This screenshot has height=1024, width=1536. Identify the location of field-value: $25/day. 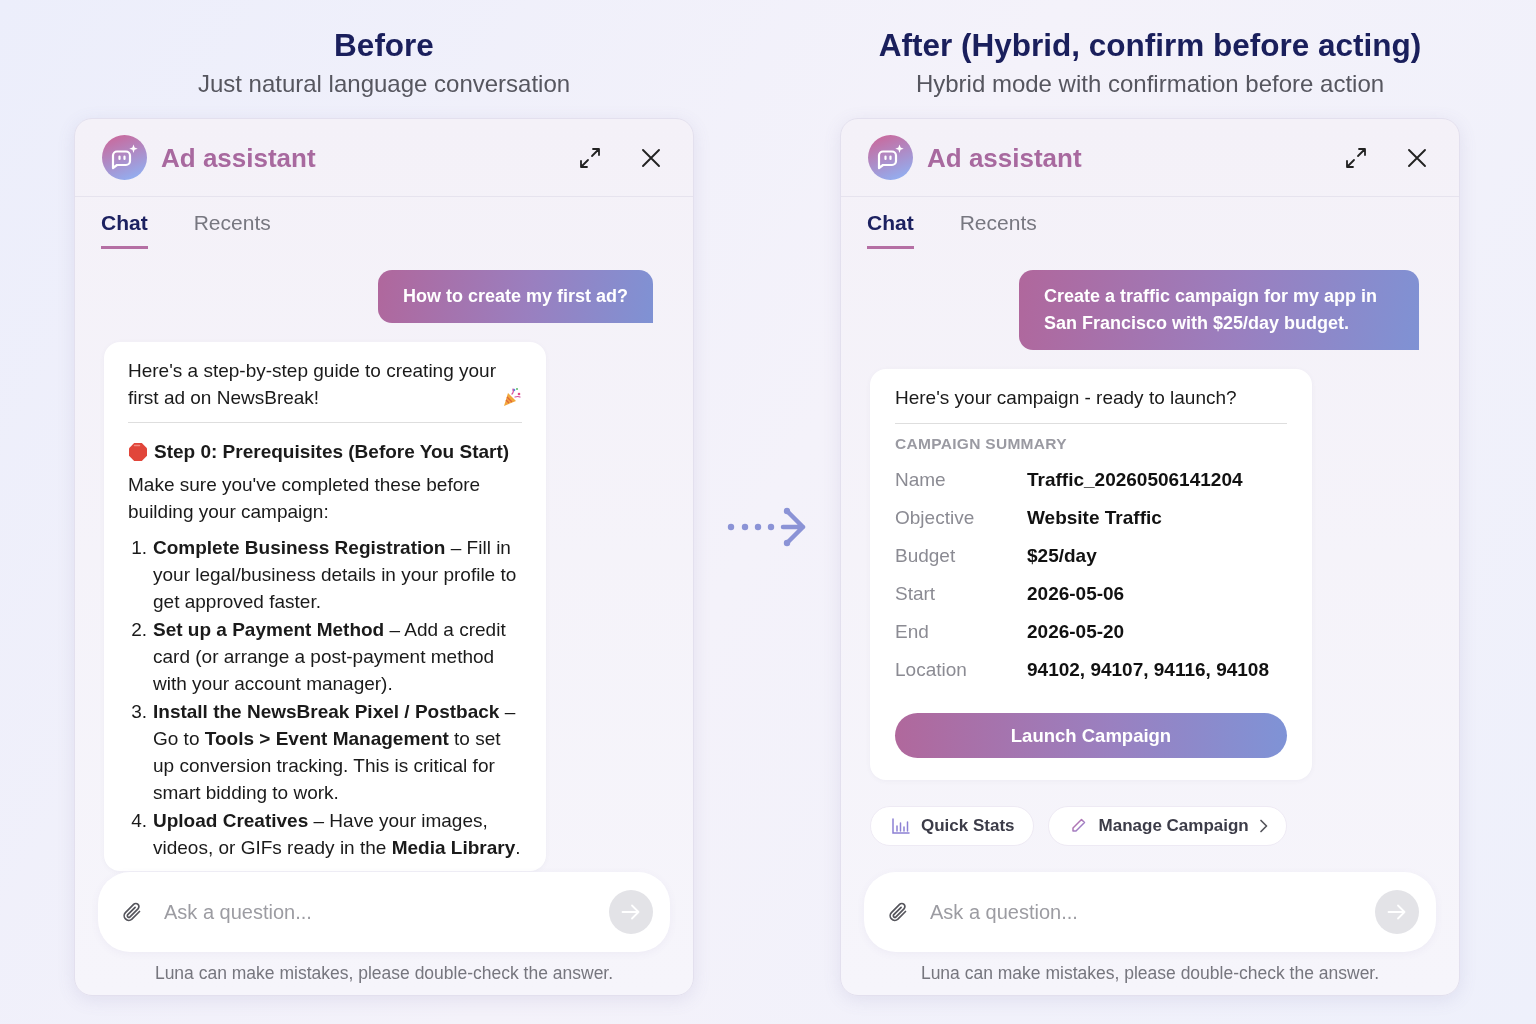
(1062, 556).